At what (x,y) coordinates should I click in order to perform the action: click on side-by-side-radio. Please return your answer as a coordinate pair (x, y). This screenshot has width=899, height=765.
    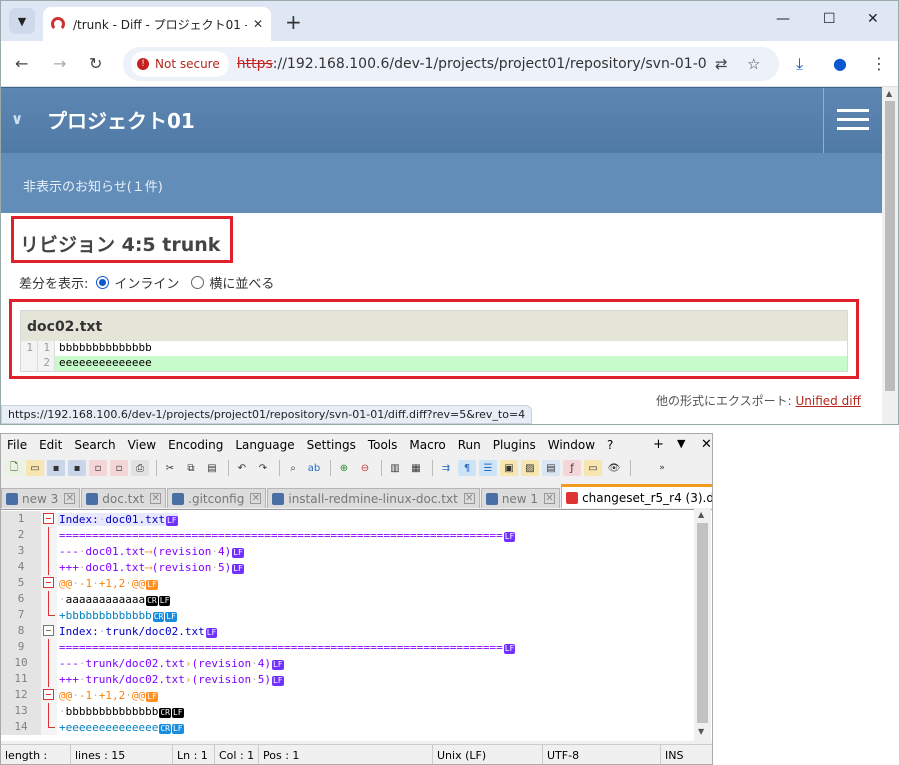
    Looking at the image, I should click on (198, 282).